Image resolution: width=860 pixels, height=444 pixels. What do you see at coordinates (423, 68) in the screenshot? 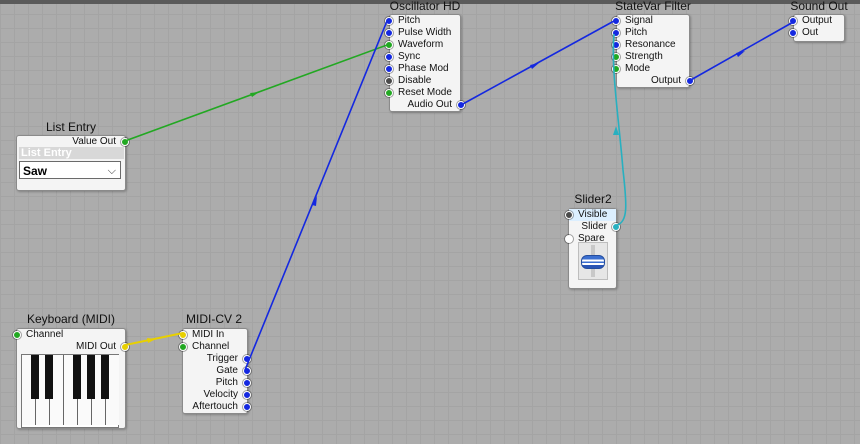
I see `port-label: Phase Mod` at bounding box center [423, 68].